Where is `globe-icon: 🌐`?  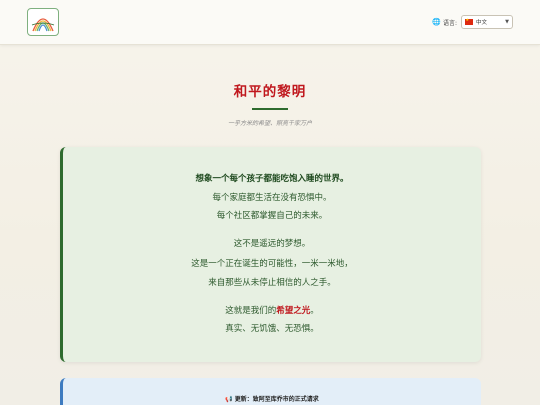
globe-icon: 🌐 is located at coordinates (436, 22).